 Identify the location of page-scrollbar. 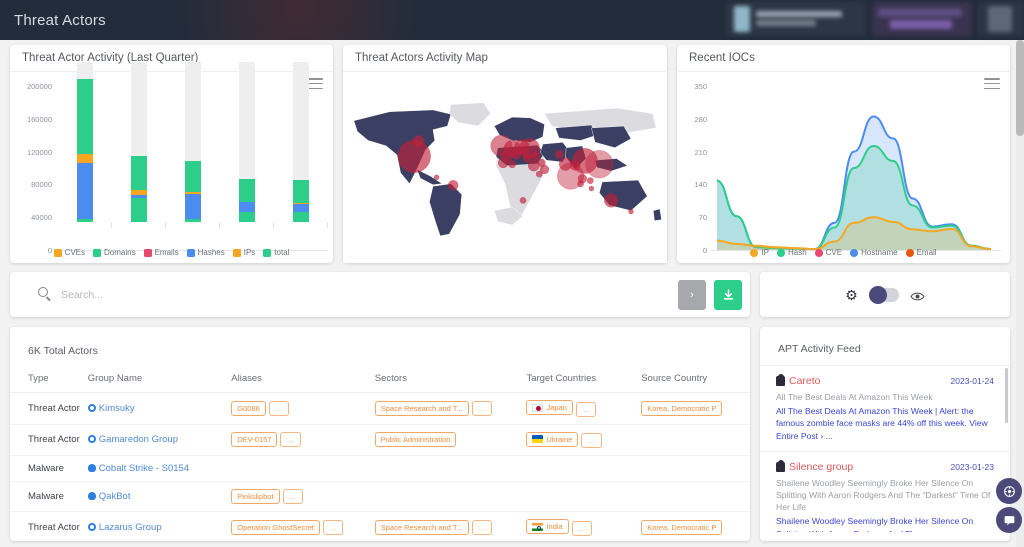
(1020, 293).